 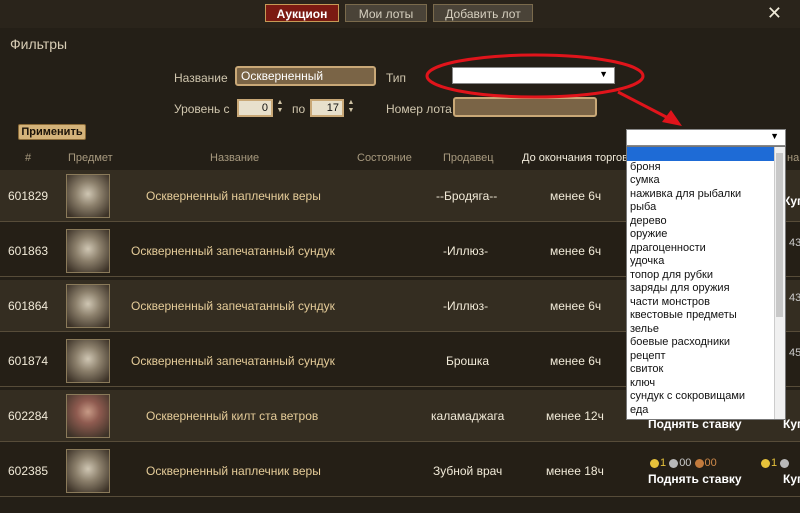 What do you see at coordinates (535, 76) in the screenshot?
I see `highlight-ellipse` at bounding box center [535, 76].